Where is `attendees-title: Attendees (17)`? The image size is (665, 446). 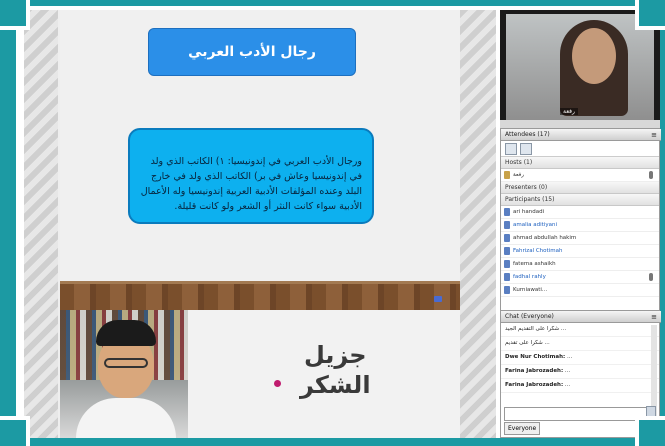
attendees-title: Attendees (17) is located at coordinates (527, 134).